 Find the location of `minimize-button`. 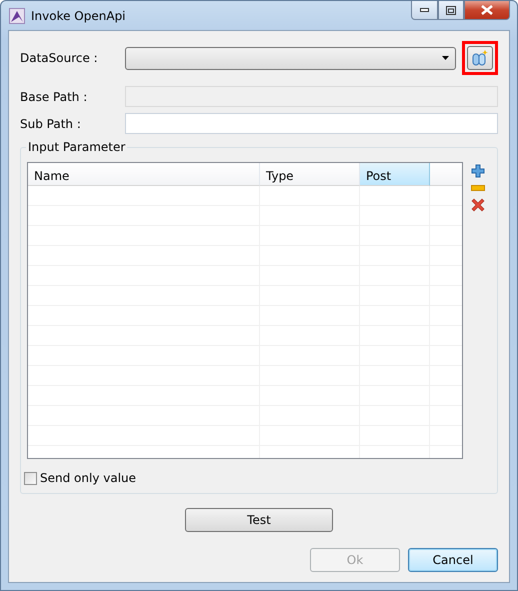

minimize-button is located at coordinates (424, 10).